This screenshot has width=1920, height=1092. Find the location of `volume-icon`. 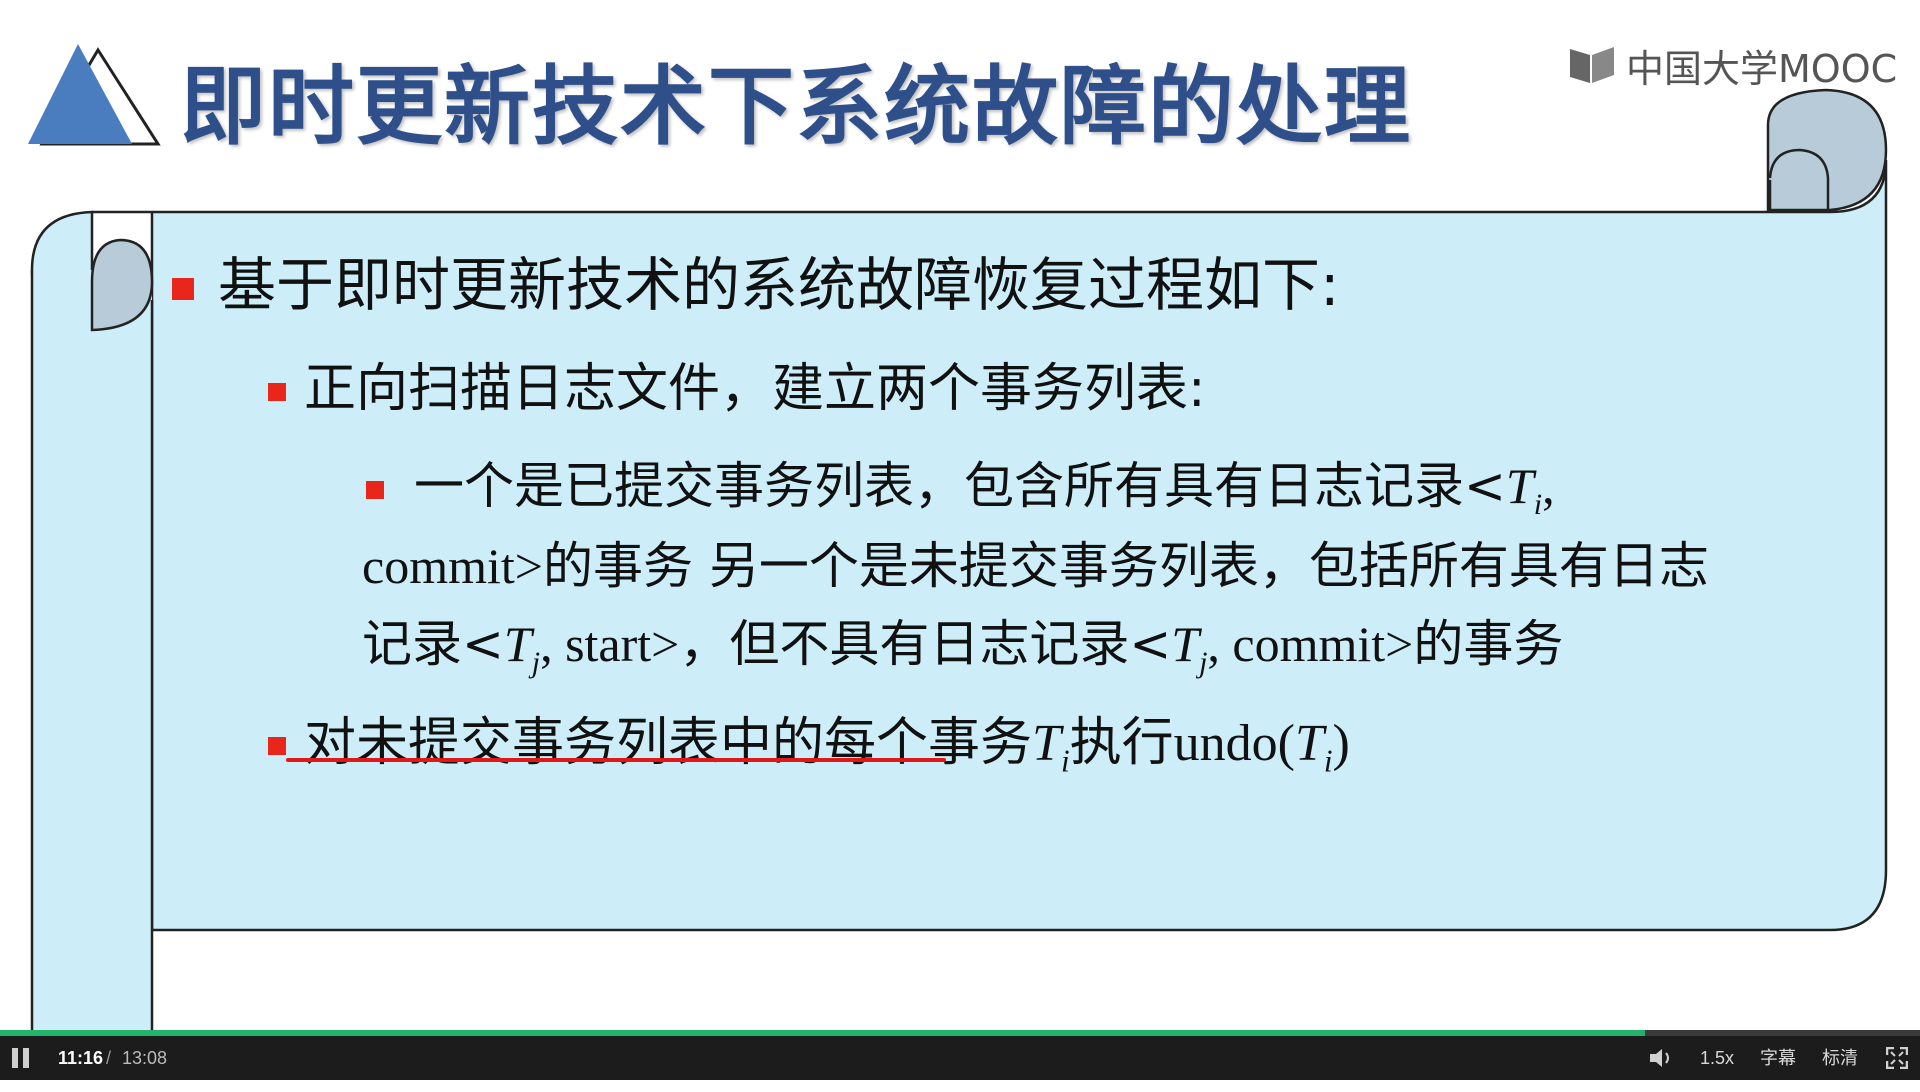

volume-icon is located at coordinates (1661, 1058).